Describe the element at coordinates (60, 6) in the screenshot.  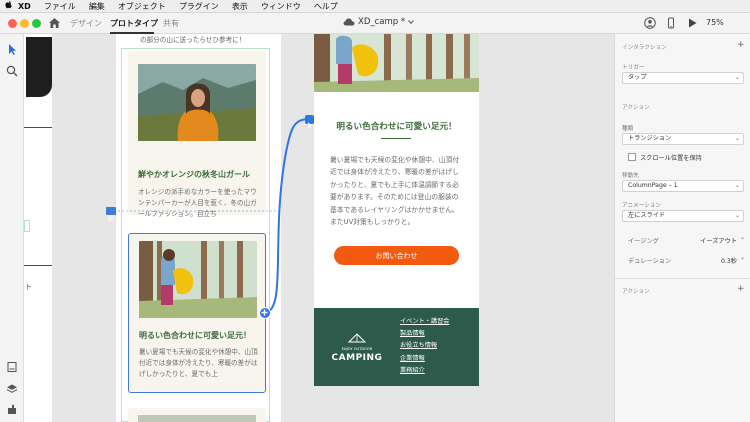
I see `menu-file: ファイル` at that location.